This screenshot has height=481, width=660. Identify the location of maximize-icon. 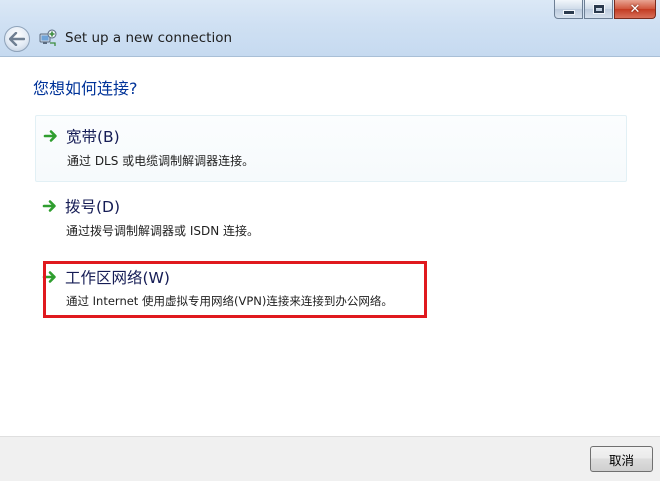
(598, 9).